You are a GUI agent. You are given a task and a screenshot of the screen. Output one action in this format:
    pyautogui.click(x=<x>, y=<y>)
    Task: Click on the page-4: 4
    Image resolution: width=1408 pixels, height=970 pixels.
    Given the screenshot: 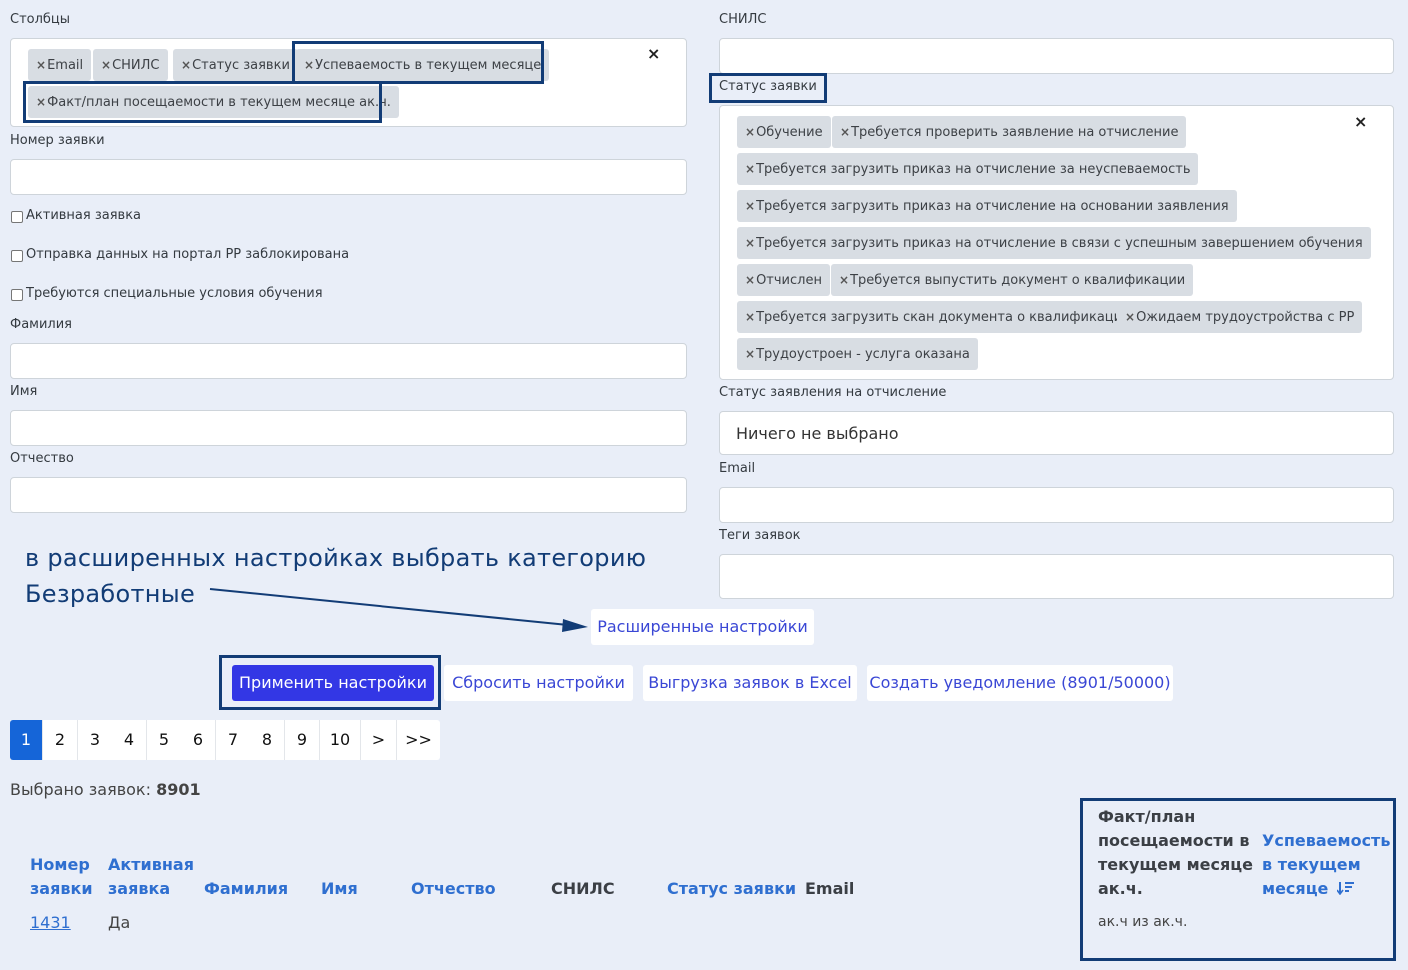 What is the action you would take?
    pyautogui.click(x=129, y=740)
    